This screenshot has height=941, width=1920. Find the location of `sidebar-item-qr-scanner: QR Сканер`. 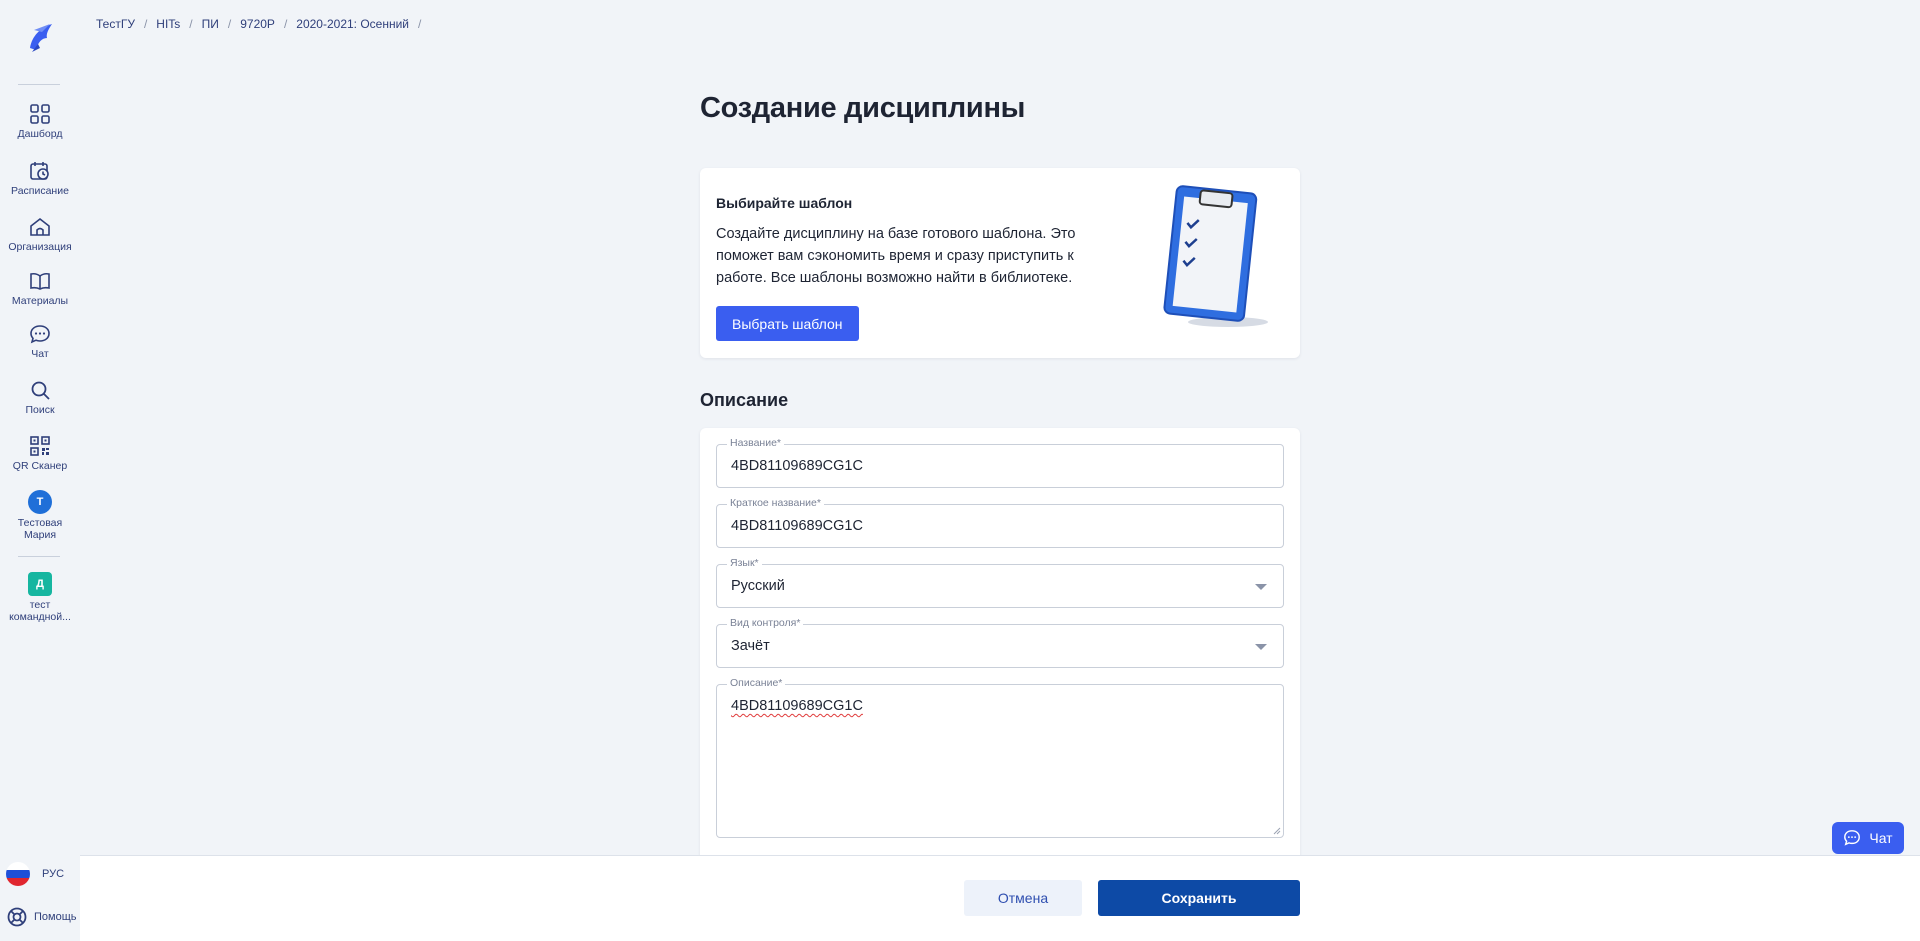

sidebar-item-qr-scanner: QR Сканер is located at coordinates (40, 453).